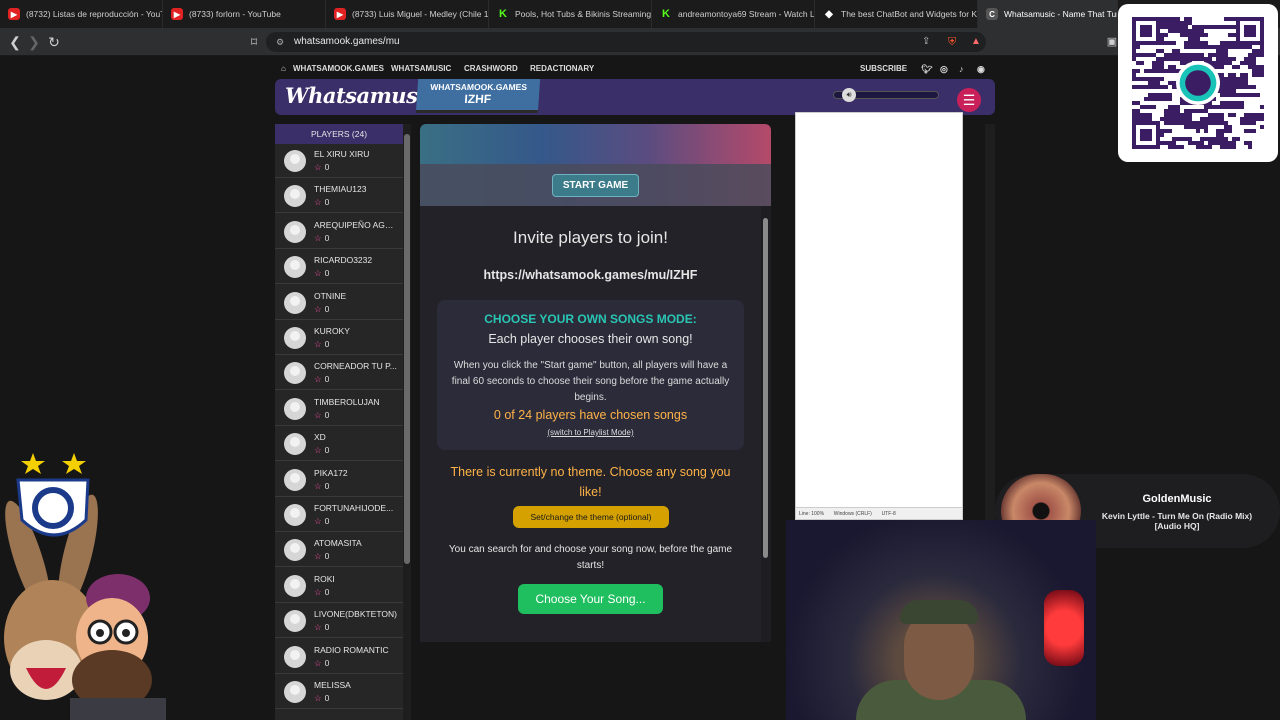 The width and height of the screenshot is (1280, 720). Describe the element at coordinates (34, 42) in the screenshot. I see `forward-icon: ❯` at that location.